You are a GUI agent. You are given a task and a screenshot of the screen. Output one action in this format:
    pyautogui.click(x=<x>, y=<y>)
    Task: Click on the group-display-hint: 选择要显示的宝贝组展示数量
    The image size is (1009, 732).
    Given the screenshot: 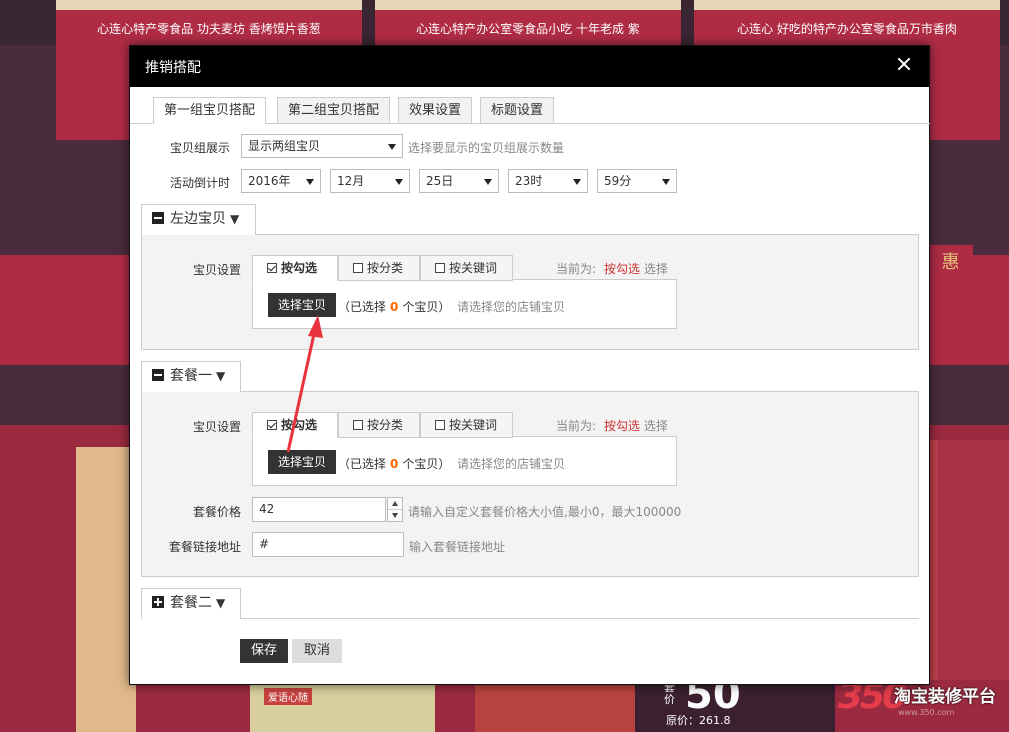 What is the action you would take?
    pyautogui.click(x=486, y=148)
    